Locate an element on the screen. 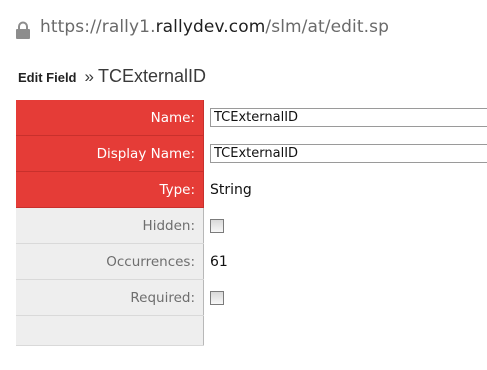  type-label: Type: is located at coordinates (110, 189).